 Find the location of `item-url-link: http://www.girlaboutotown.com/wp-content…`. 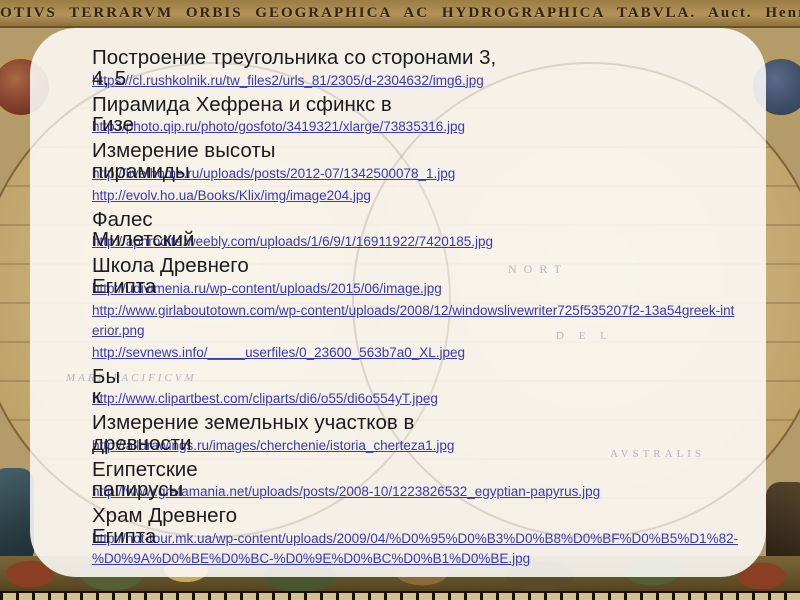

item-url-link: http://www.girlaboutotown.com/wp-content… is located at coordinates (416, 321).